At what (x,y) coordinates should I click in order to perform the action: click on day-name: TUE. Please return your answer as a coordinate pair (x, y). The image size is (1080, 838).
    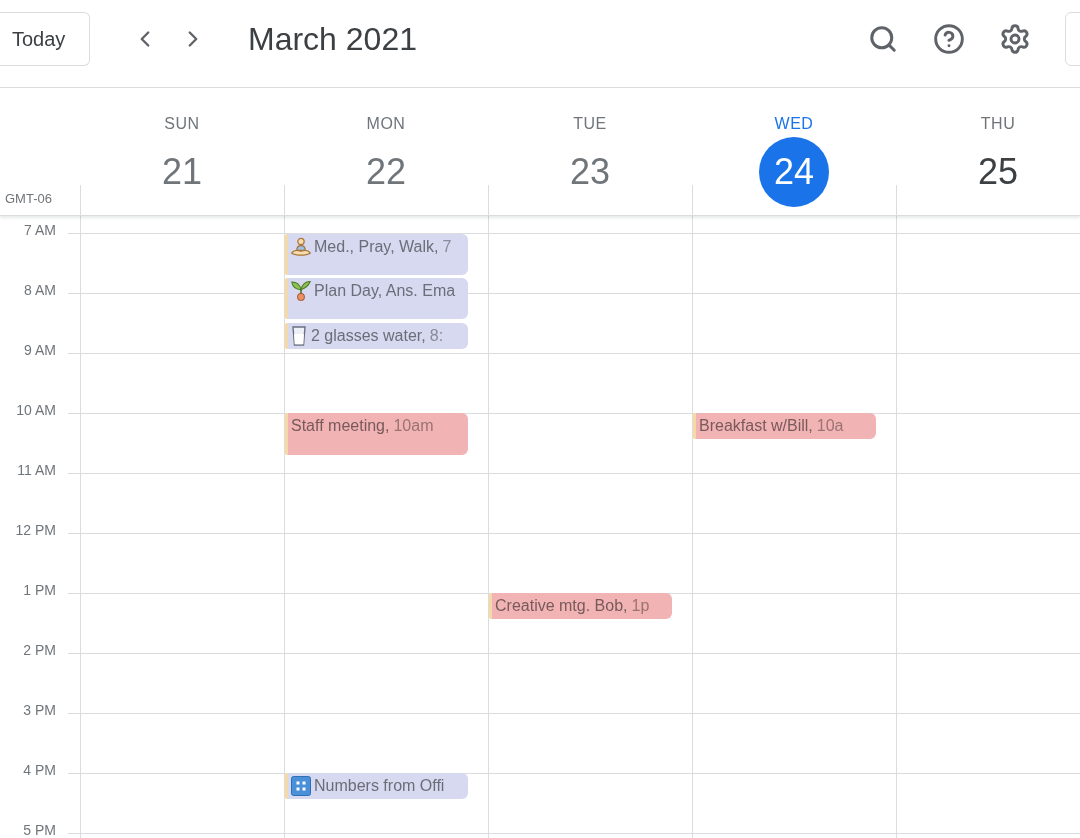
    Looking at the image, I should click on (590, 124).